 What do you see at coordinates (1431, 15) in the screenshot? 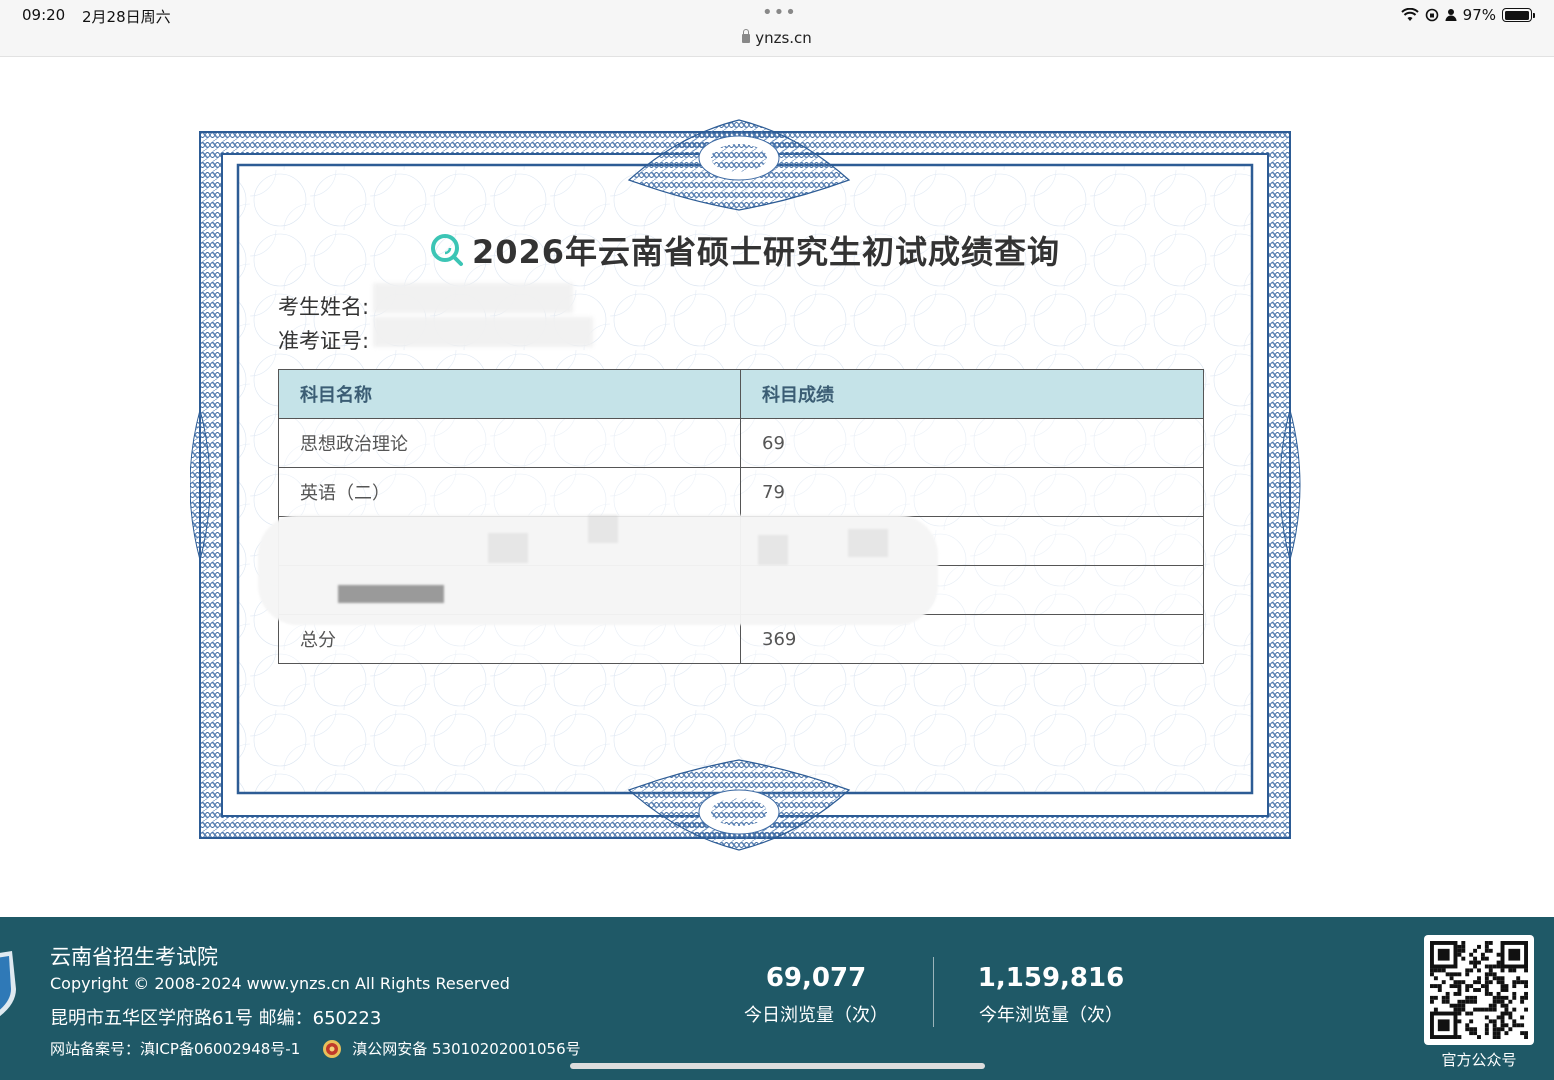
I see `orientation-lock-icon` at bounding box center [1431, 15].